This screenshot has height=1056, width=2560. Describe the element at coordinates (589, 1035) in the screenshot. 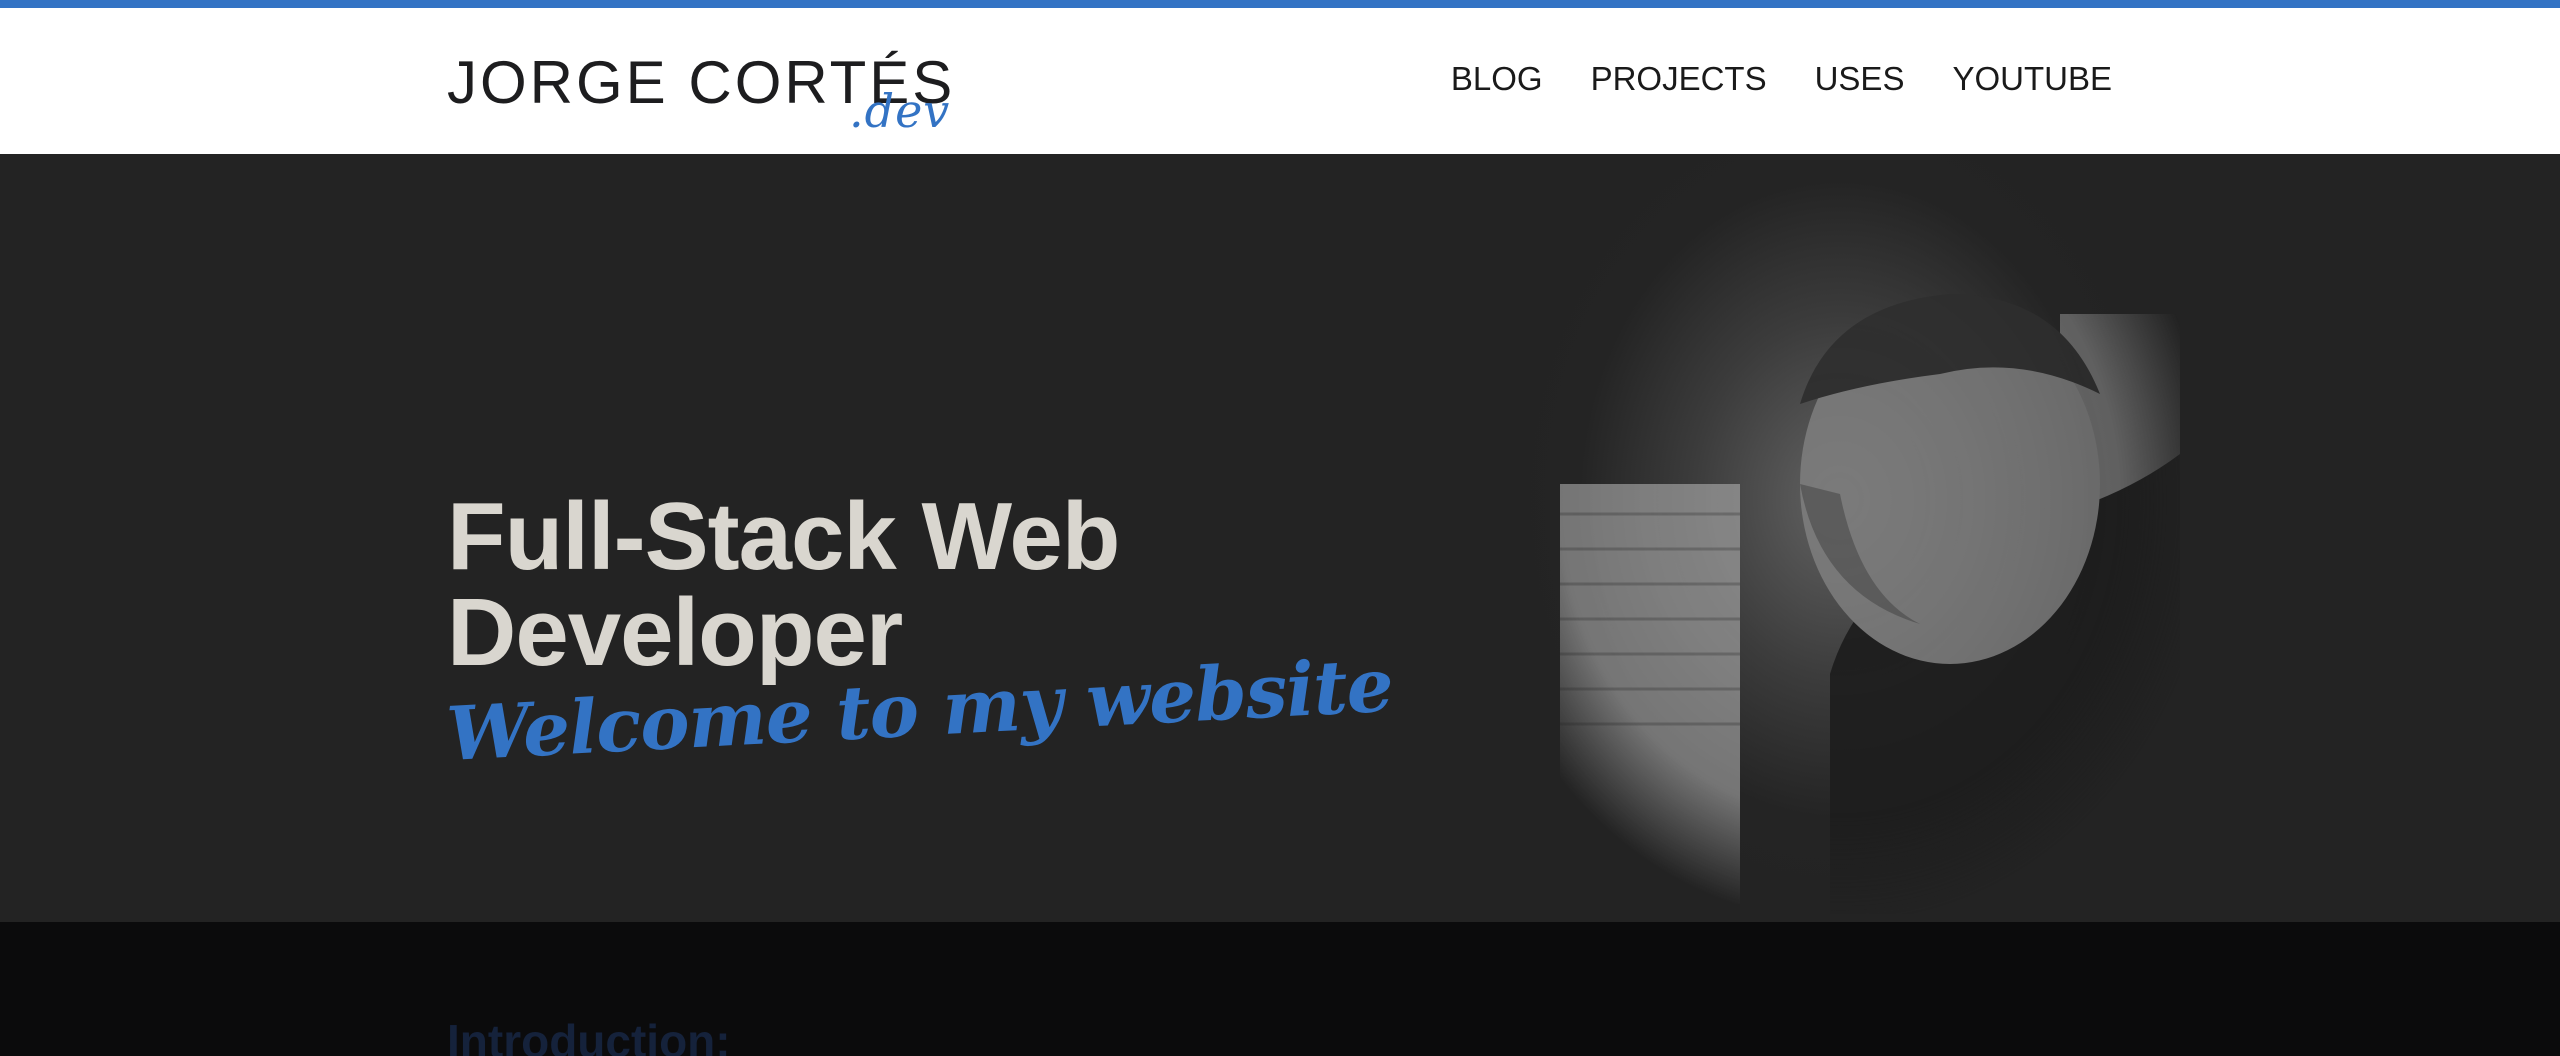

I see `intro-heading: Introduction:` at that location.